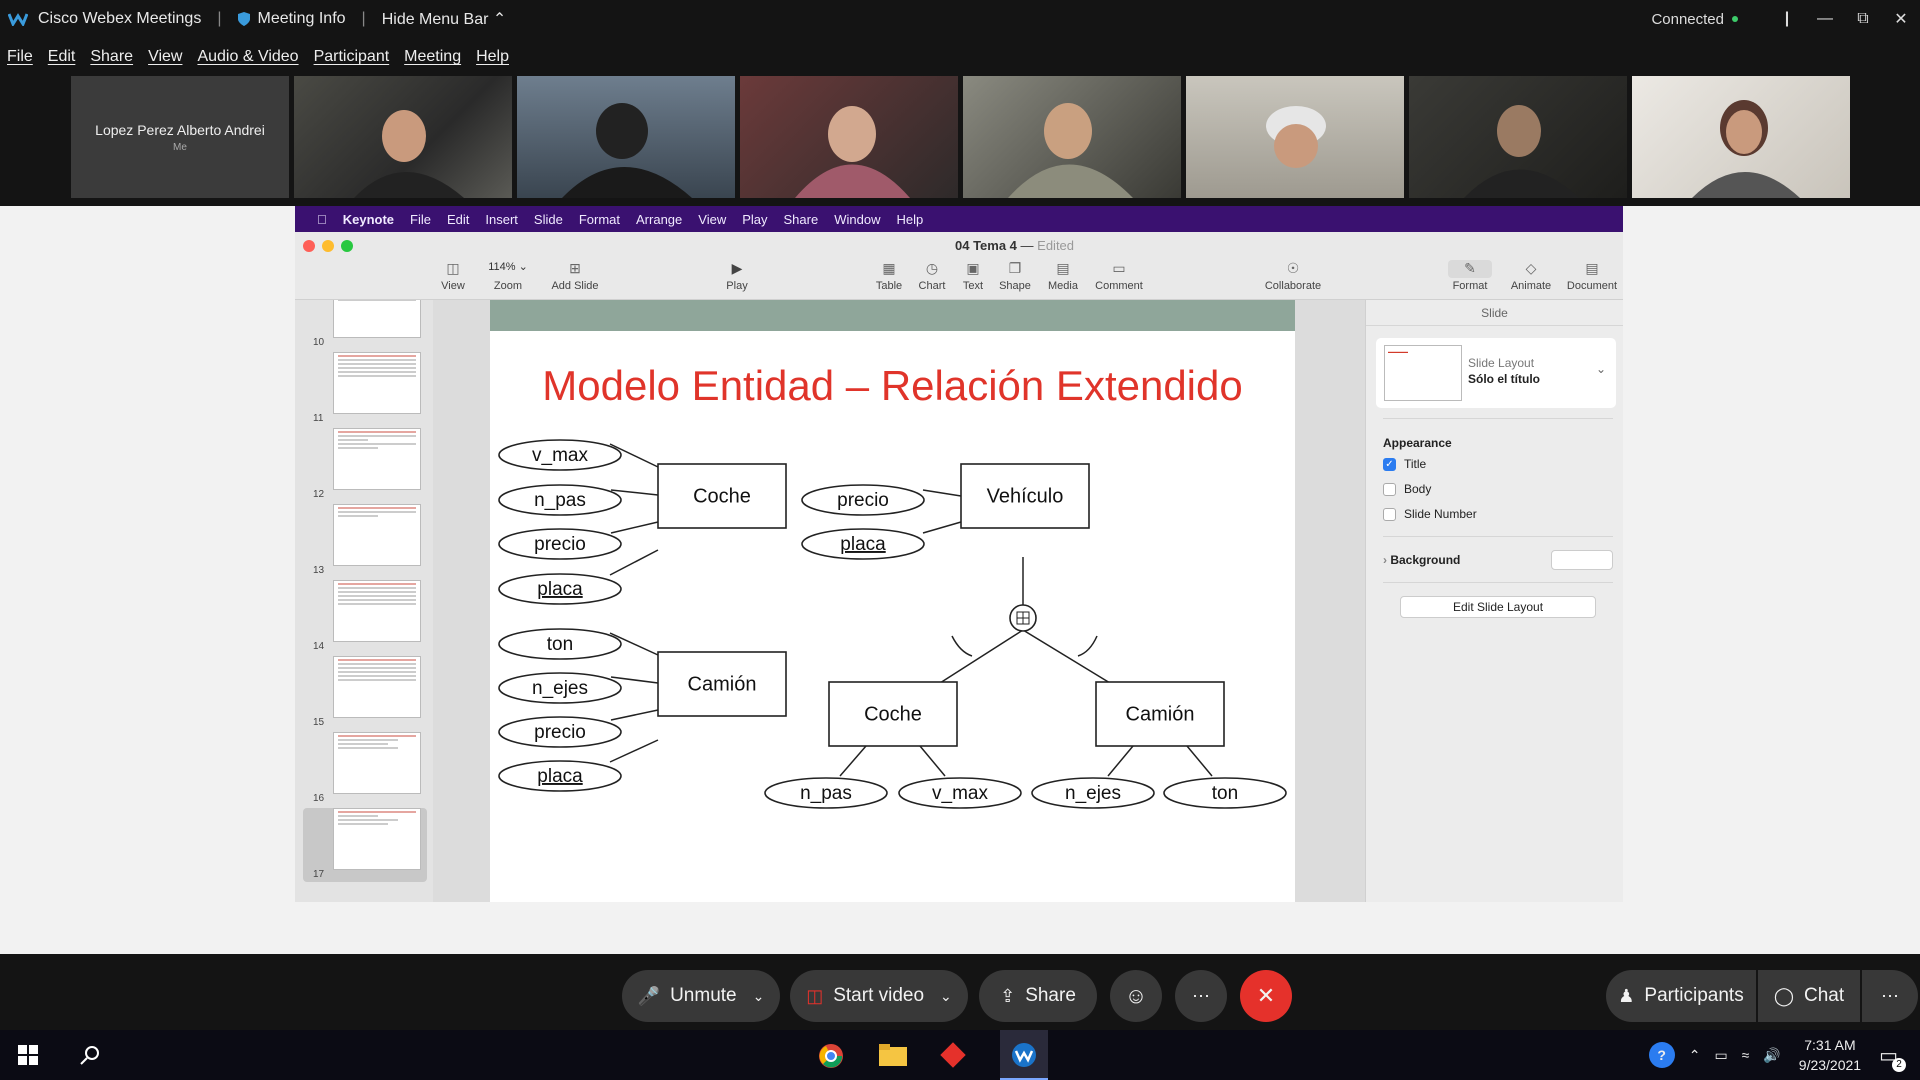 The image size is (1920, 1080). Describe the element at coordinates (365, 389) in the screenshot. I see `slide-thumbnail: 11` at that location.